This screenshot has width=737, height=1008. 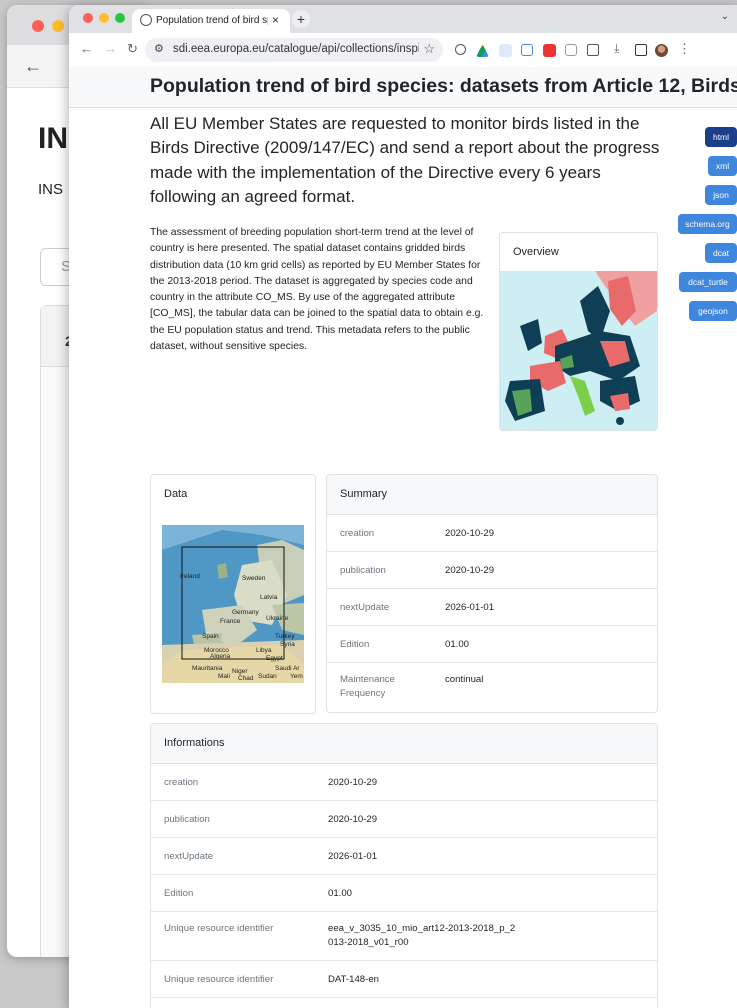 I want to click on pdf-extension-icon, so click(x=549, y=50).